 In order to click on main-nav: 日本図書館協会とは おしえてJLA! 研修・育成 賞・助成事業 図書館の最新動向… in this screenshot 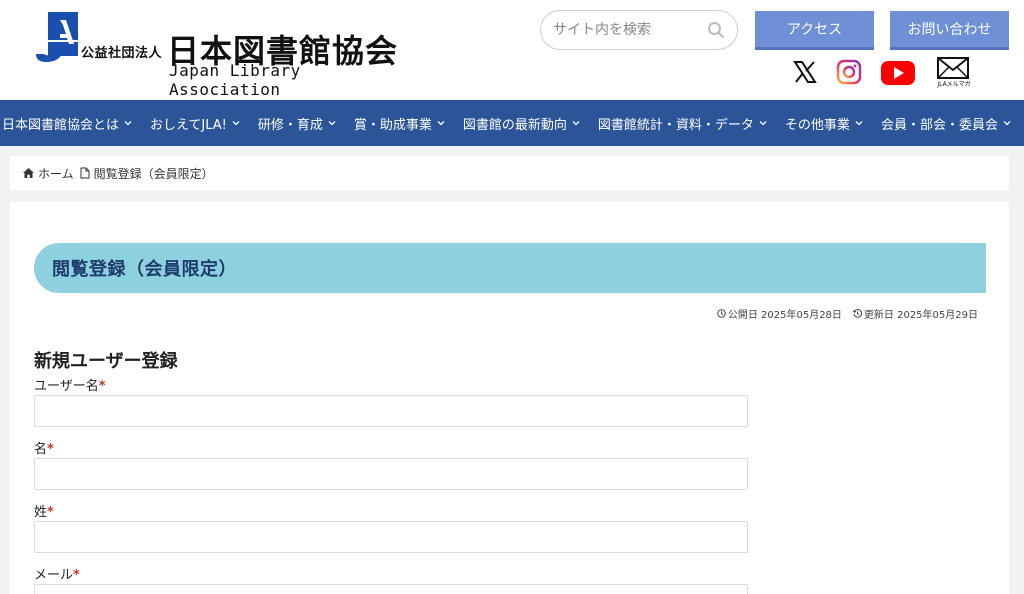, I will do `click(512, 123)`.